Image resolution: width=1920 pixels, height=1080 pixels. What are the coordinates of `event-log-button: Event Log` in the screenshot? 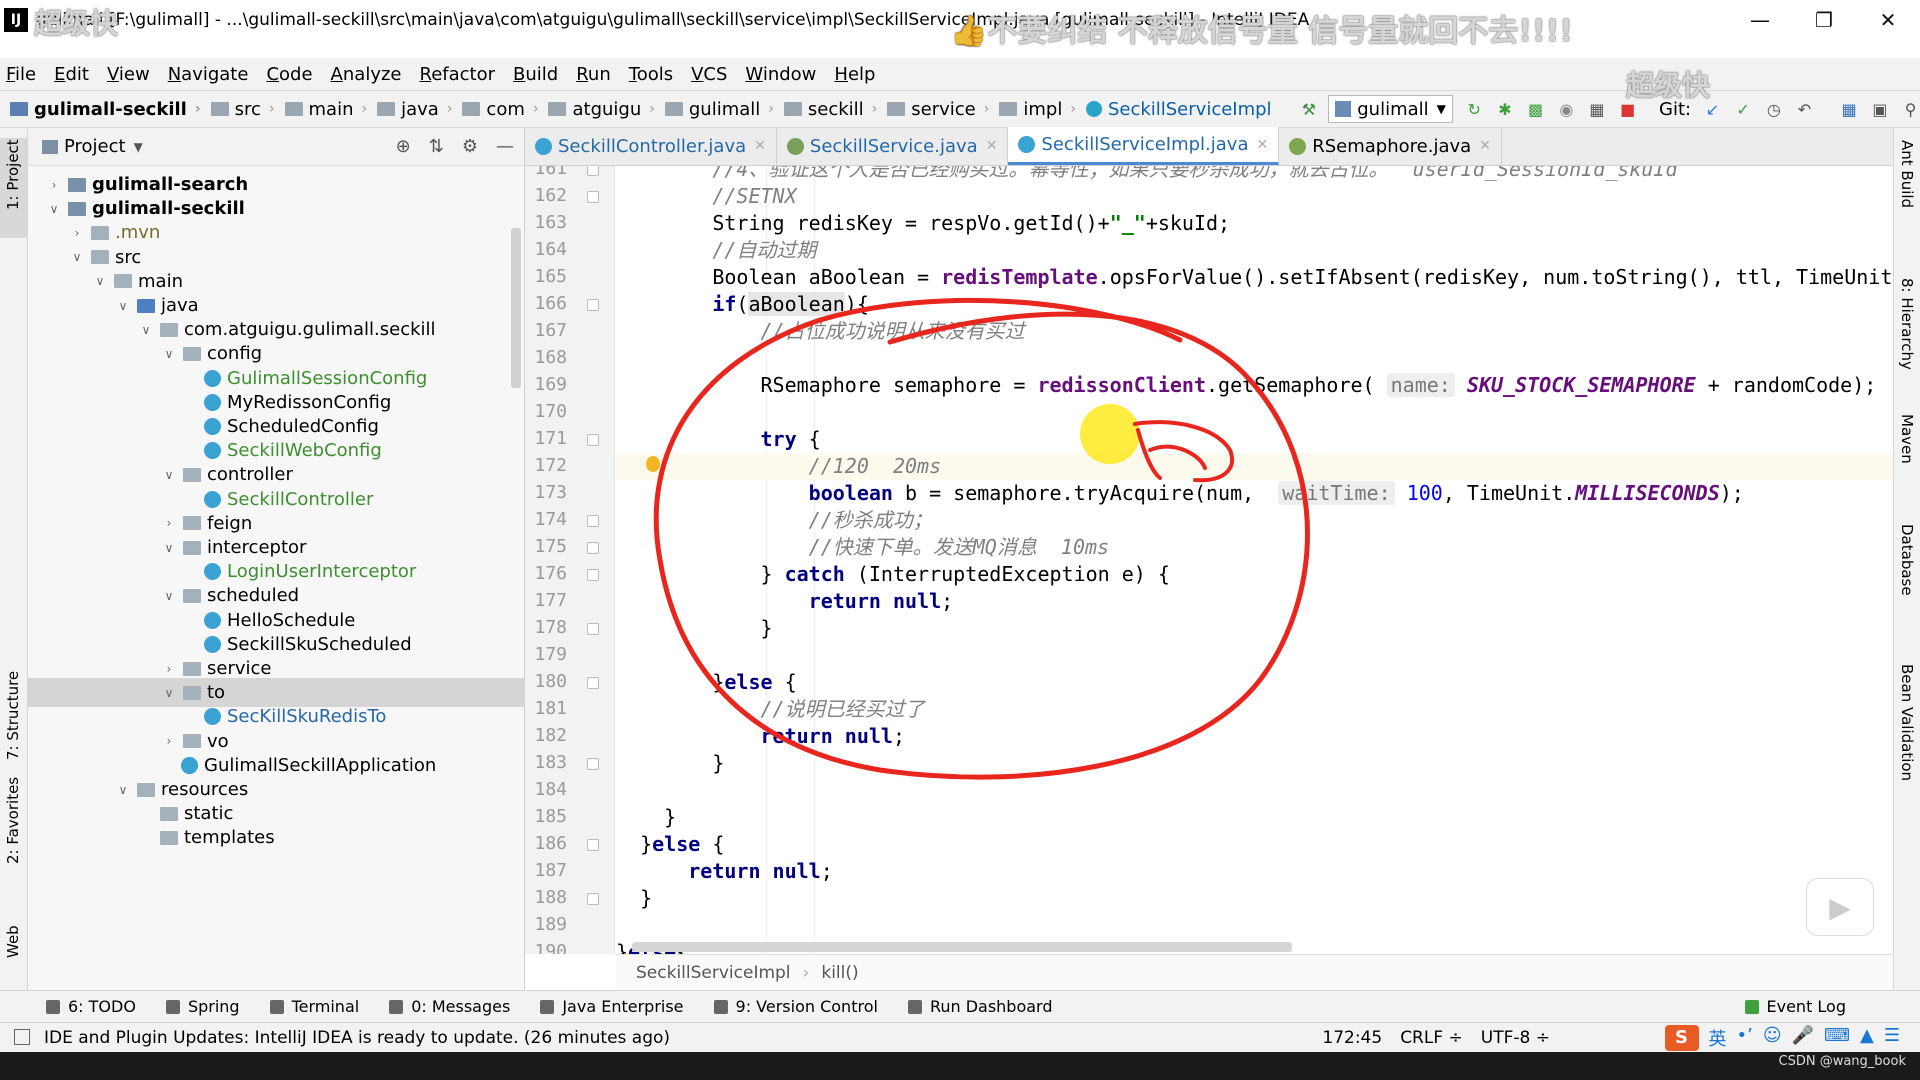 It's located at (1795, 1006).